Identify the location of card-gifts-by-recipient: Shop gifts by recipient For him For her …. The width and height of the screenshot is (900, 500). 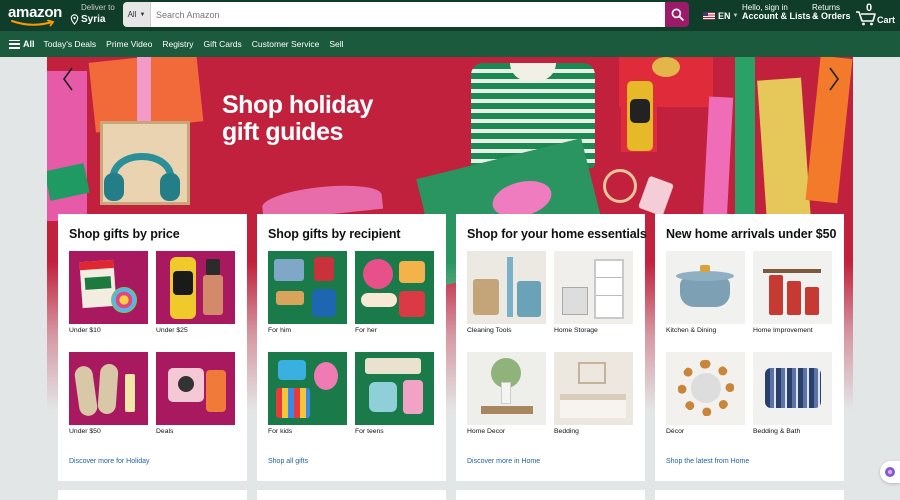
(351, 347).